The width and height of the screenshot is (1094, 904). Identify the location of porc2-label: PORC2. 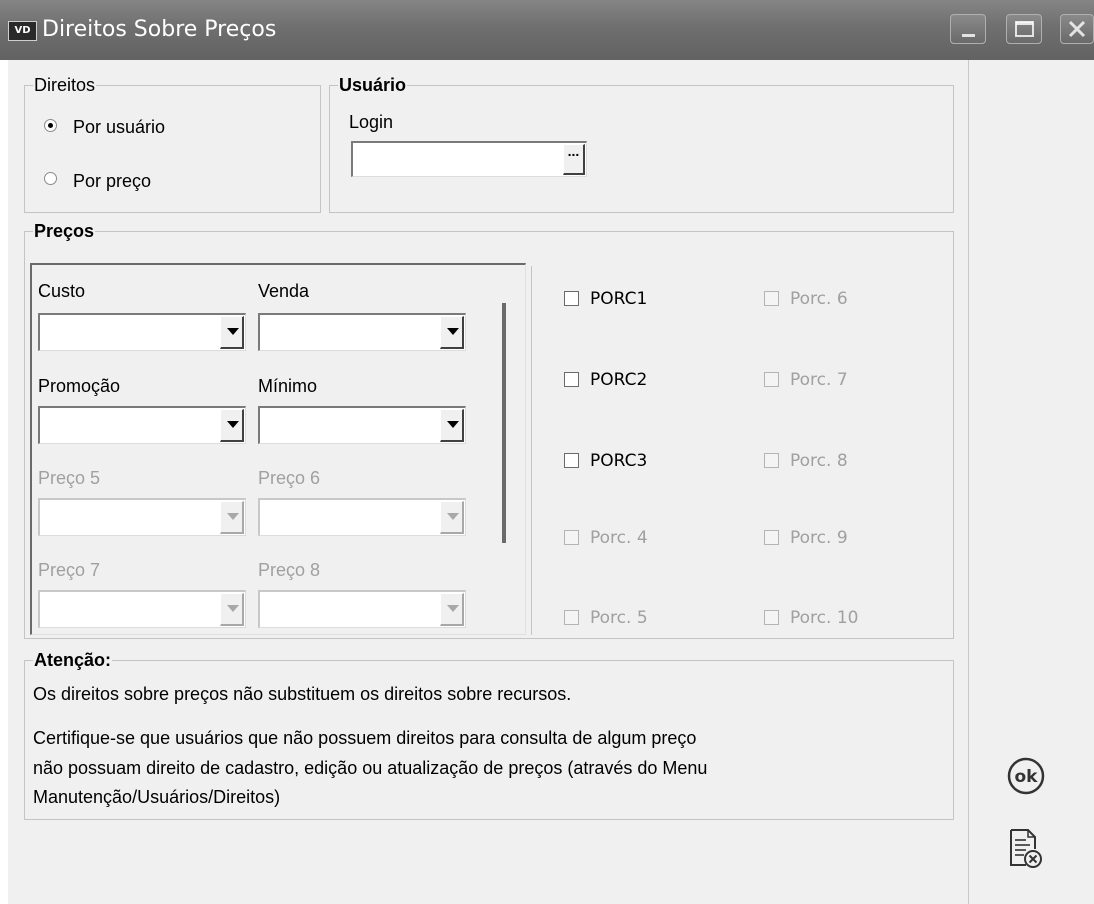
(618, 380).